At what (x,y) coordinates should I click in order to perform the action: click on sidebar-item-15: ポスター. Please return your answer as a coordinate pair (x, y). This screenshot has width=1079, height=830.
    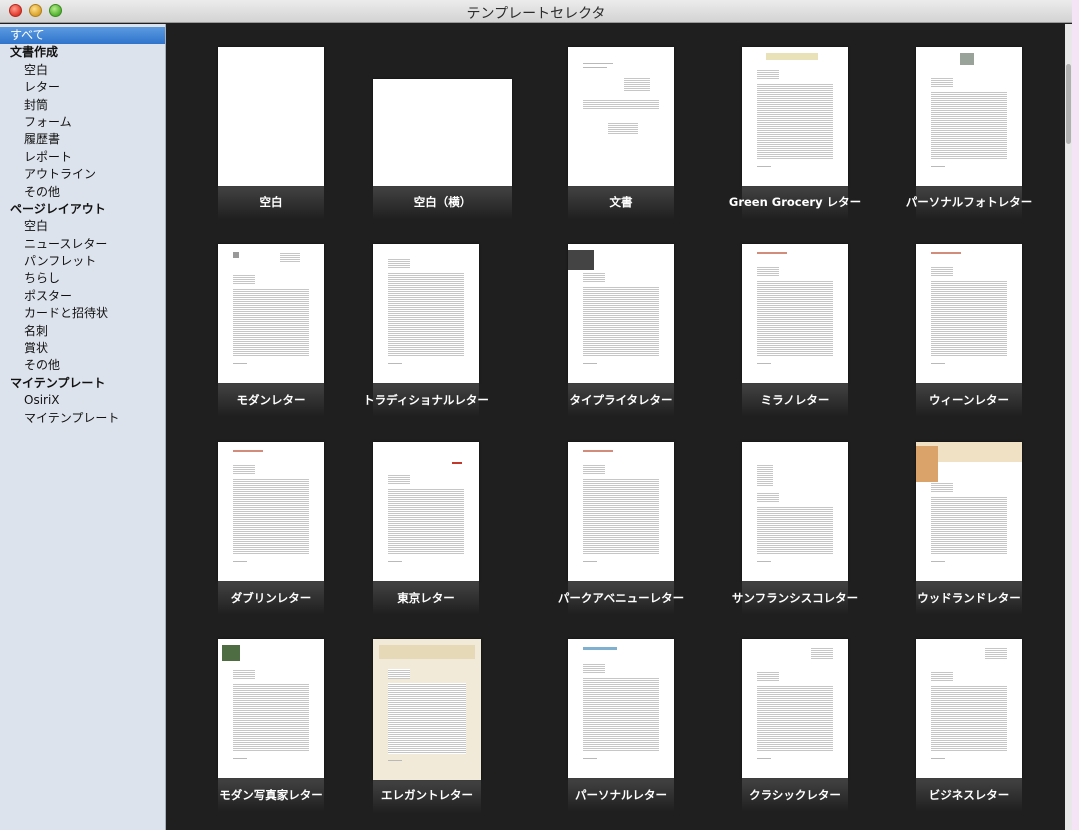
    Looking at the image, I should click on (82, 296).